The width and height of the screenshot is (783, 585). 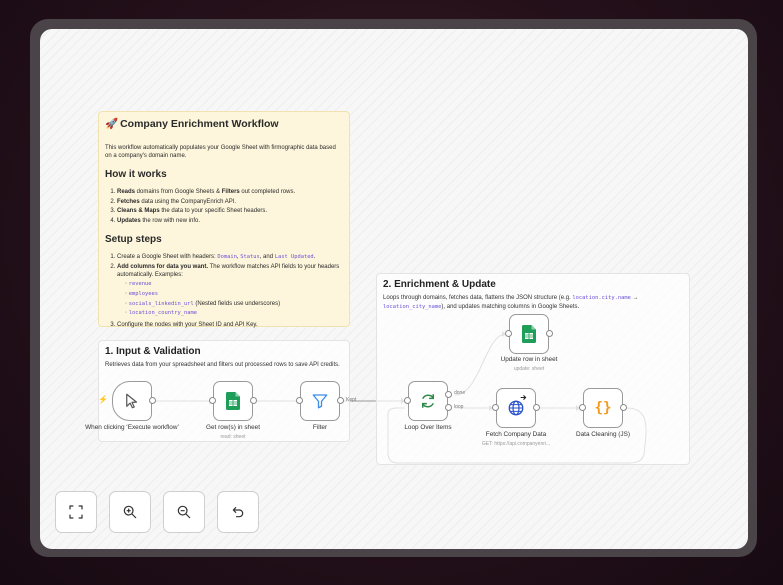 What do you see at coordinates (234, 313) in the screenshot?
I see `list-item: location_country_name` at bounding box center [234, 313].